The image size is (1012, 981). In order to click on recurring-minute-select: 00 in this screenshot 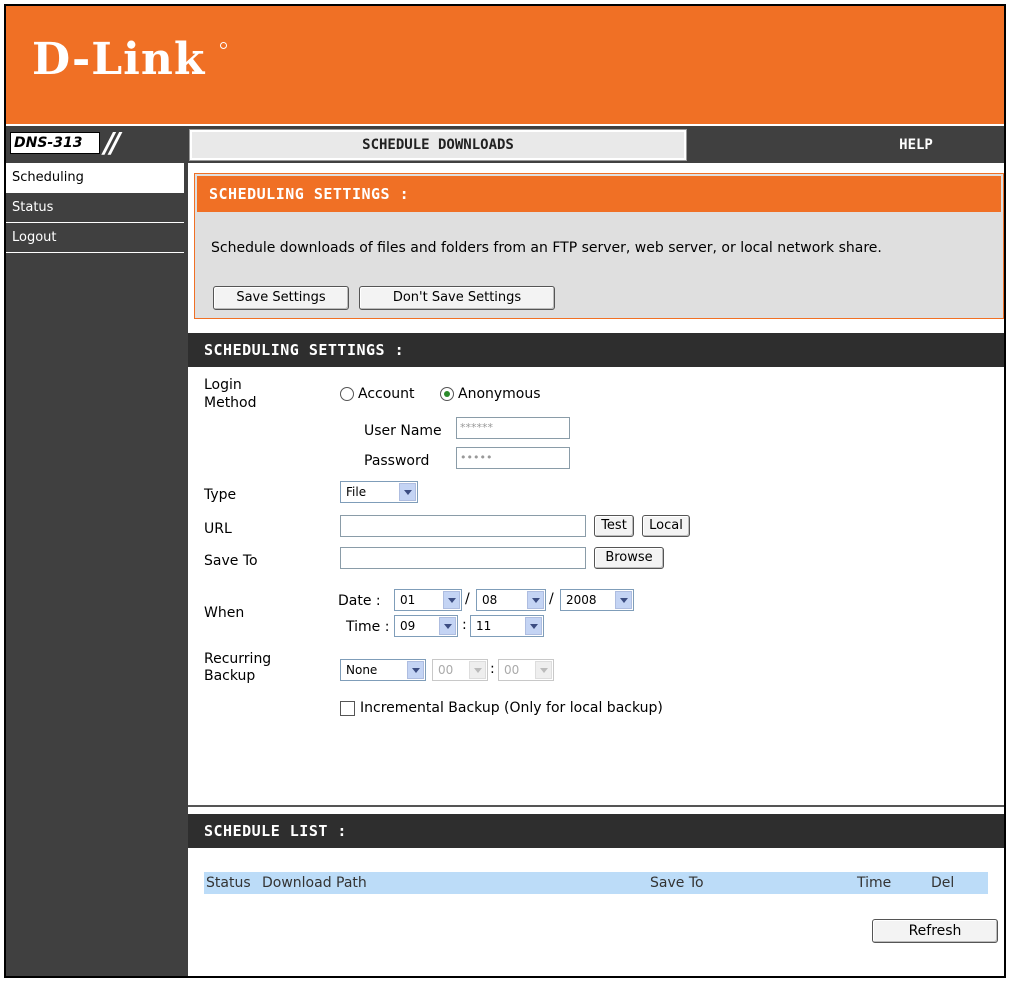, I will do `click(526, 670)`.